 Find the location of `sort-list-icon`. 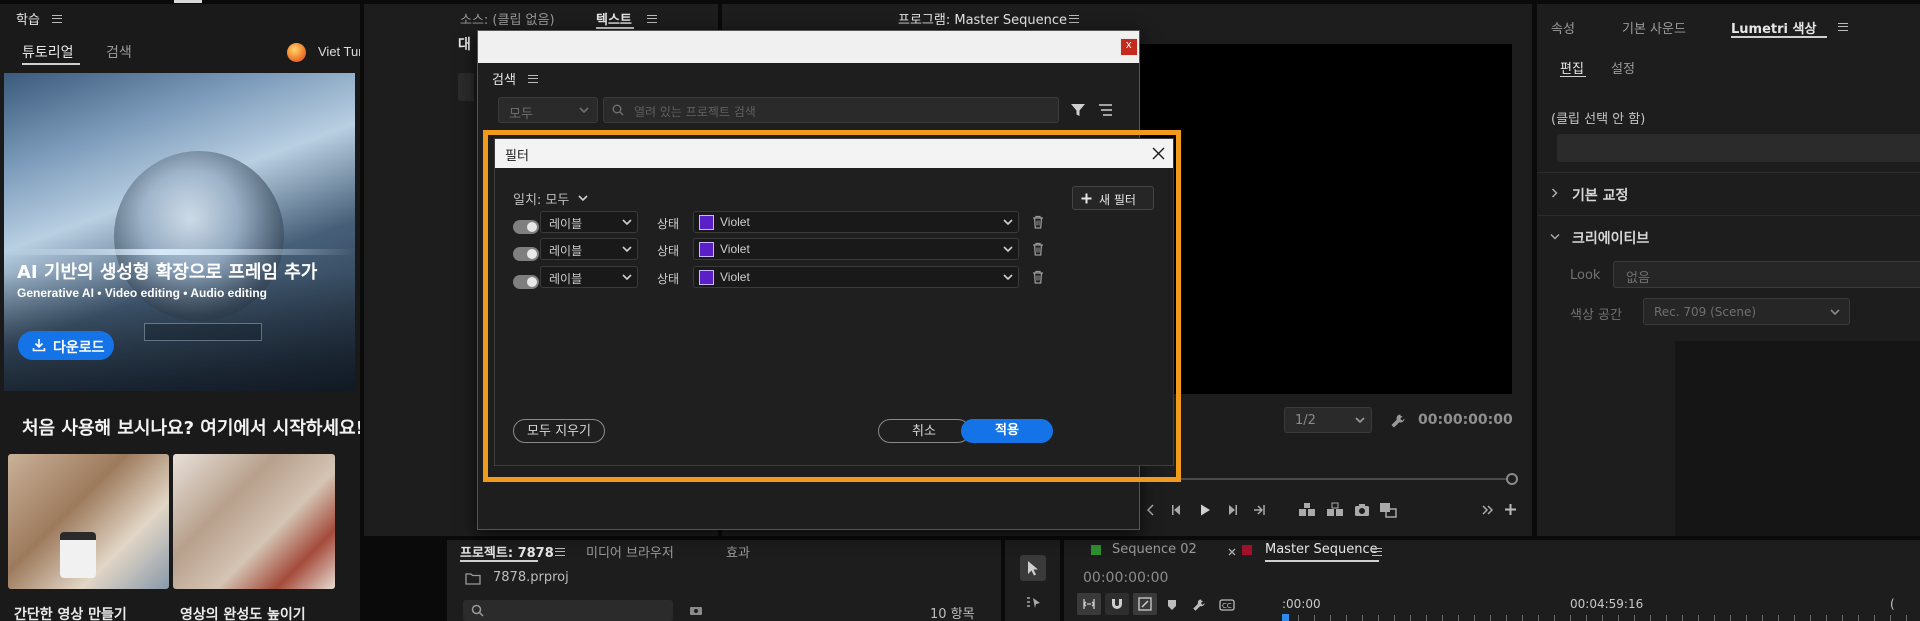

sort-list-icon is located at coordinates (1105, 110).